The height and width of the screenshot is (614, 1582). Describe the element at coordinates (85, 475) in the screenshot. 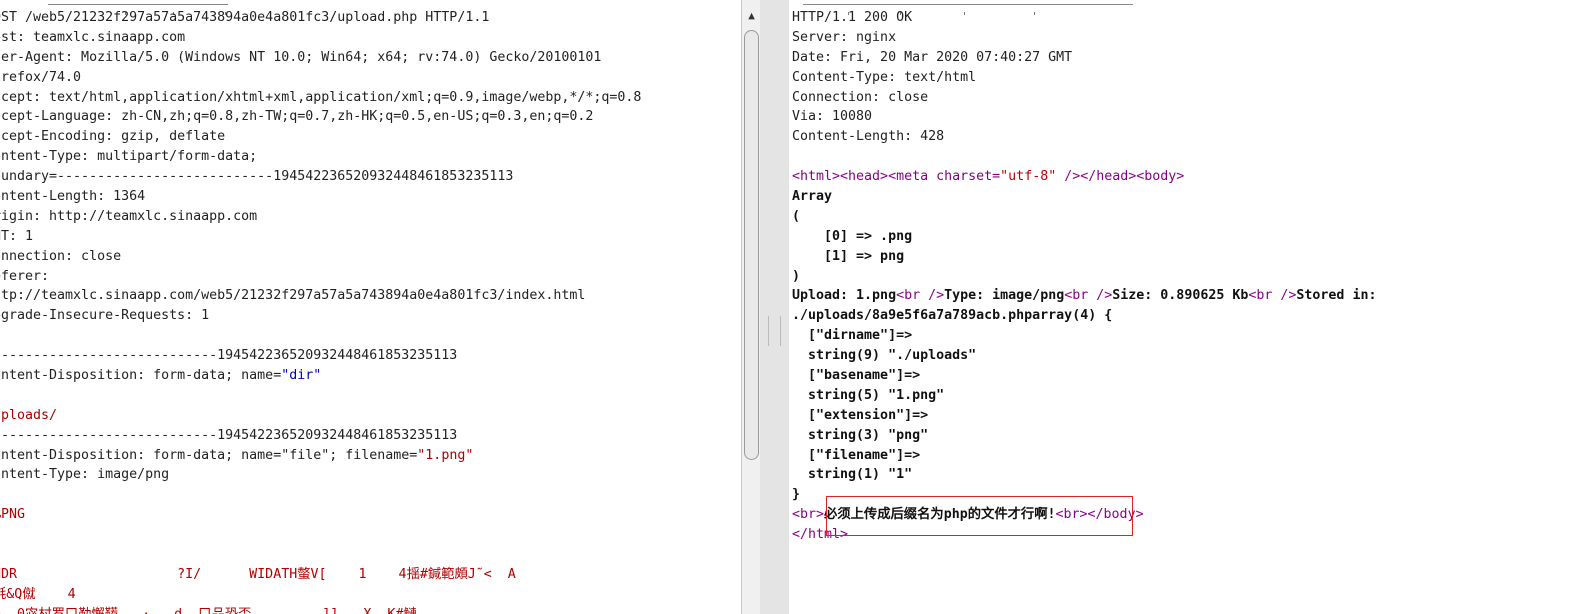

I see `request-text-segment: ontent-Type: image/png` at that location.